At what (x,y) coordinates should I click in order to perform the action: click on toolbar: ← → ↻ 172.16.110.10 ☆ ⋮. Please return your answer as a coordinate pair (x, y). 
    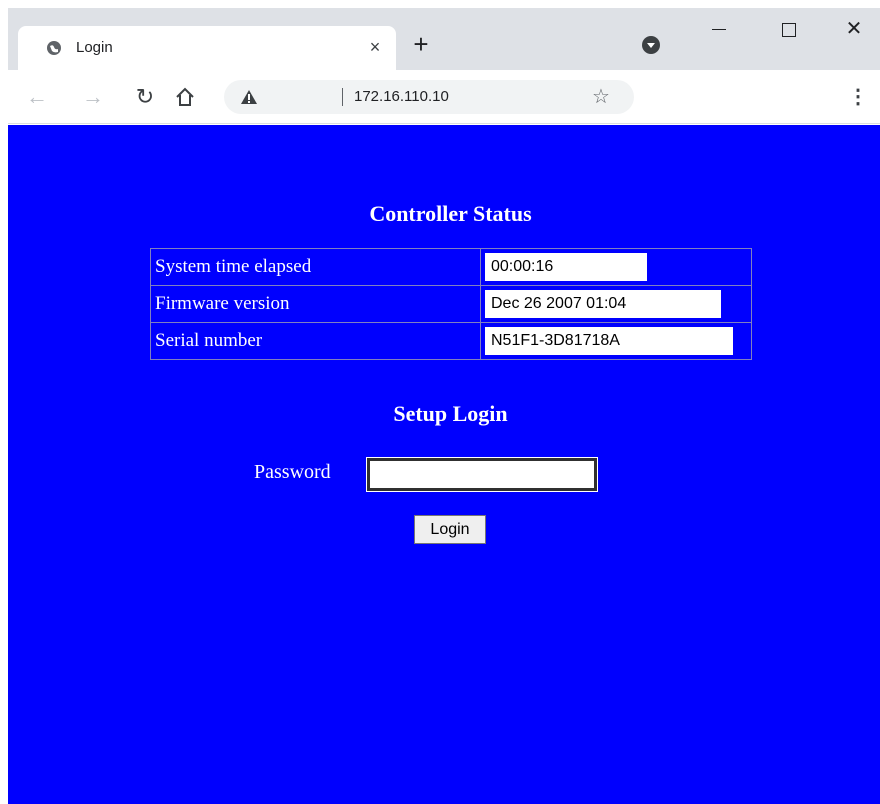
    Looking at the image, I should click on (444, 97).